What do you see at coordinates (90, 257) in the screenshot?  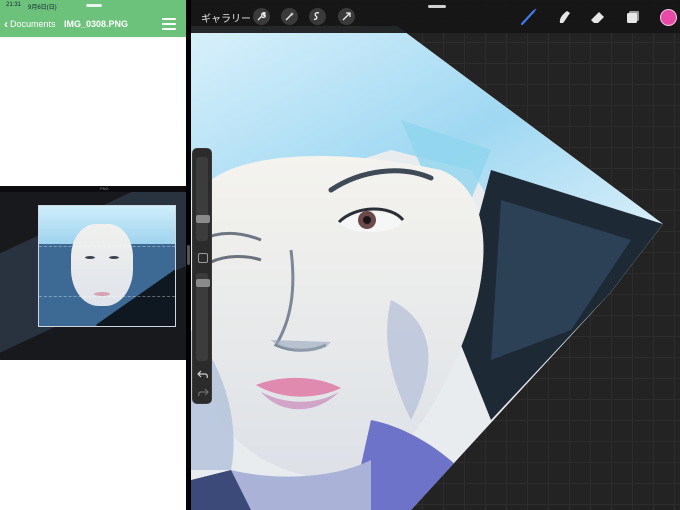 I see `thumb-left-eye` at bounding box center [90, 257].